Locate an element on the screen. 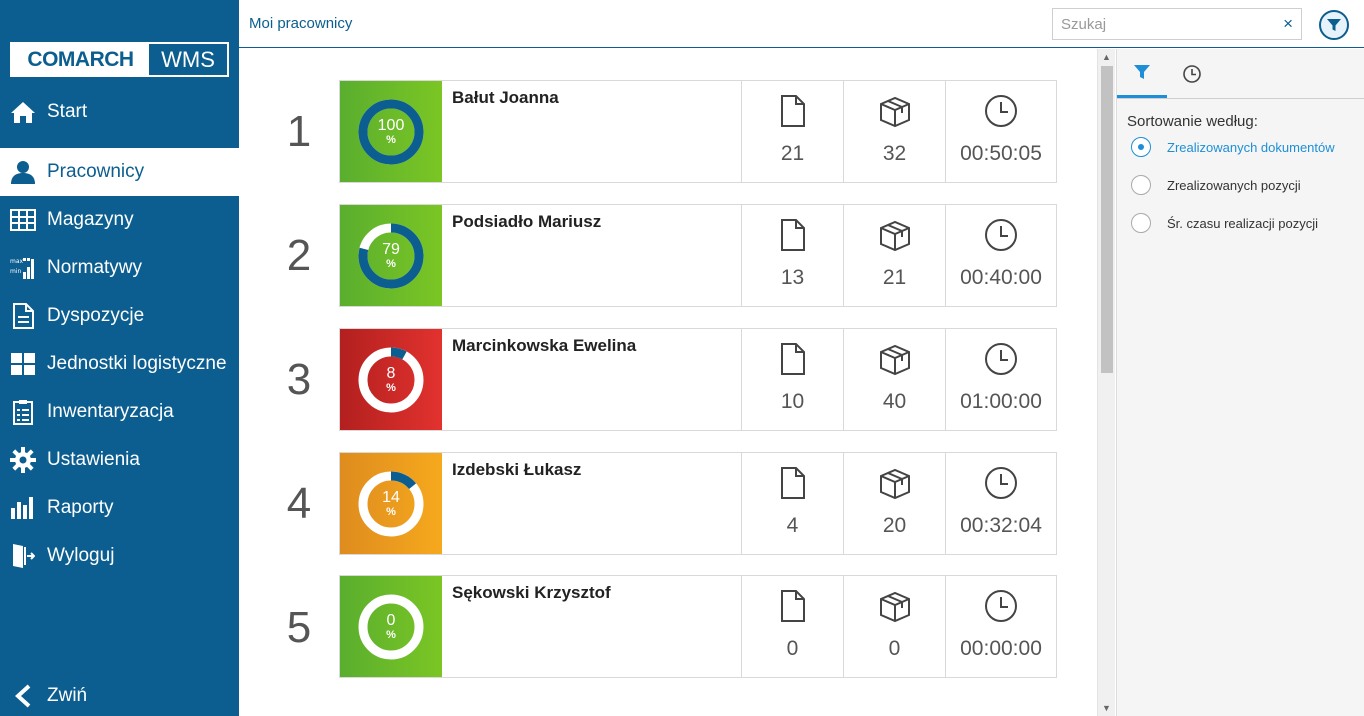  radio-label: Zrealizowanych pozycji is located at coordinates (1234, 185).